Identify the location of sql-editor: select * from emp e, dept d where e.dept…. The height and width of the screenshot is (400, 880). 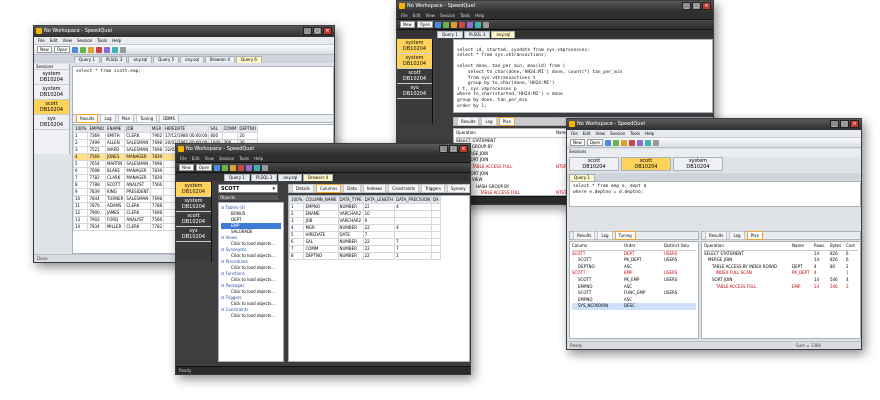
(715, 194).